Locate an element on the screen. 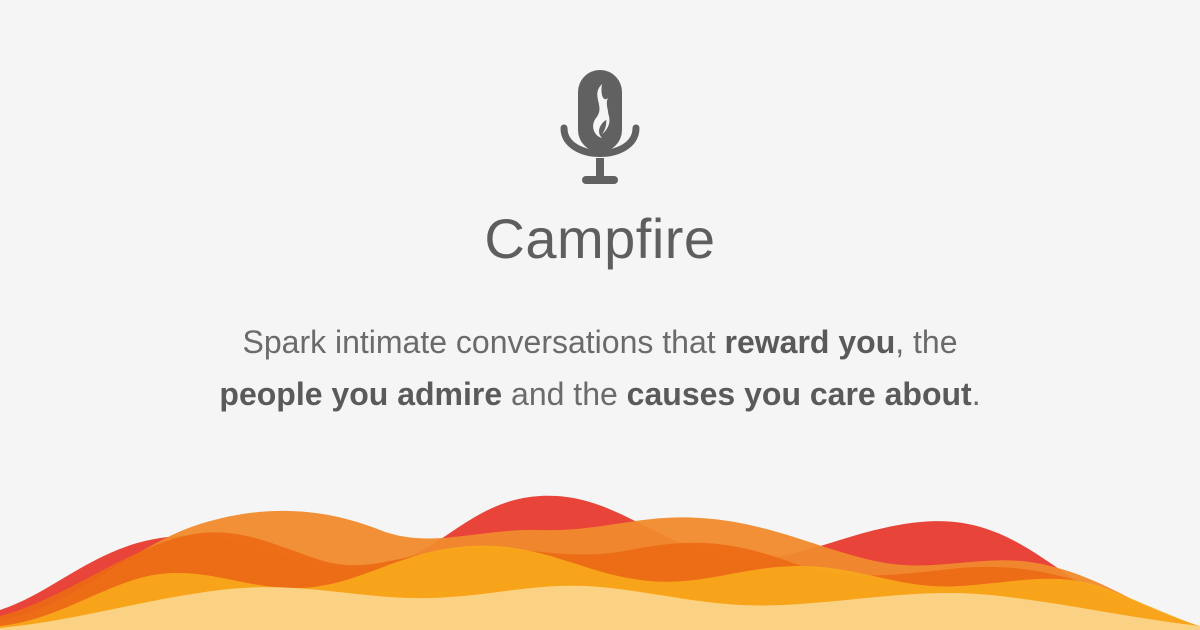 The image size is (1200, 630). tagline-text: Spark intimate conversations that is located at coordinates (483, 342).